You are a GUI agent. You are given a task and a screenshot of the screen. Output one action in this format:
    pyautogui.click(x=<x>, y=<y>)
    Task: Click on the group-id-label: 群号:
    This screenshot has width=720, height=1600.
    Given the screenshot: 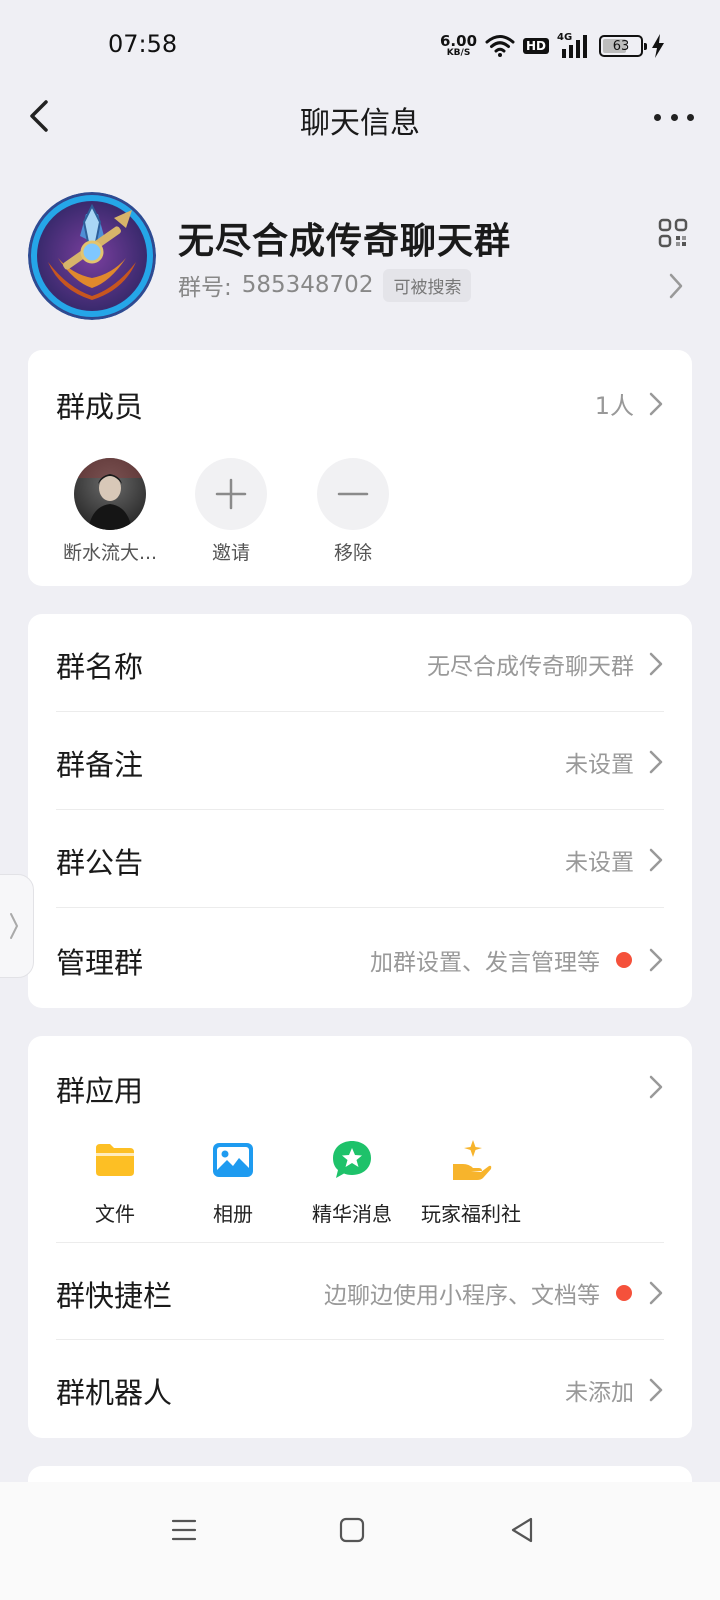 What is the action you would take?
    pyautogui.click(x=205, y=288)
    